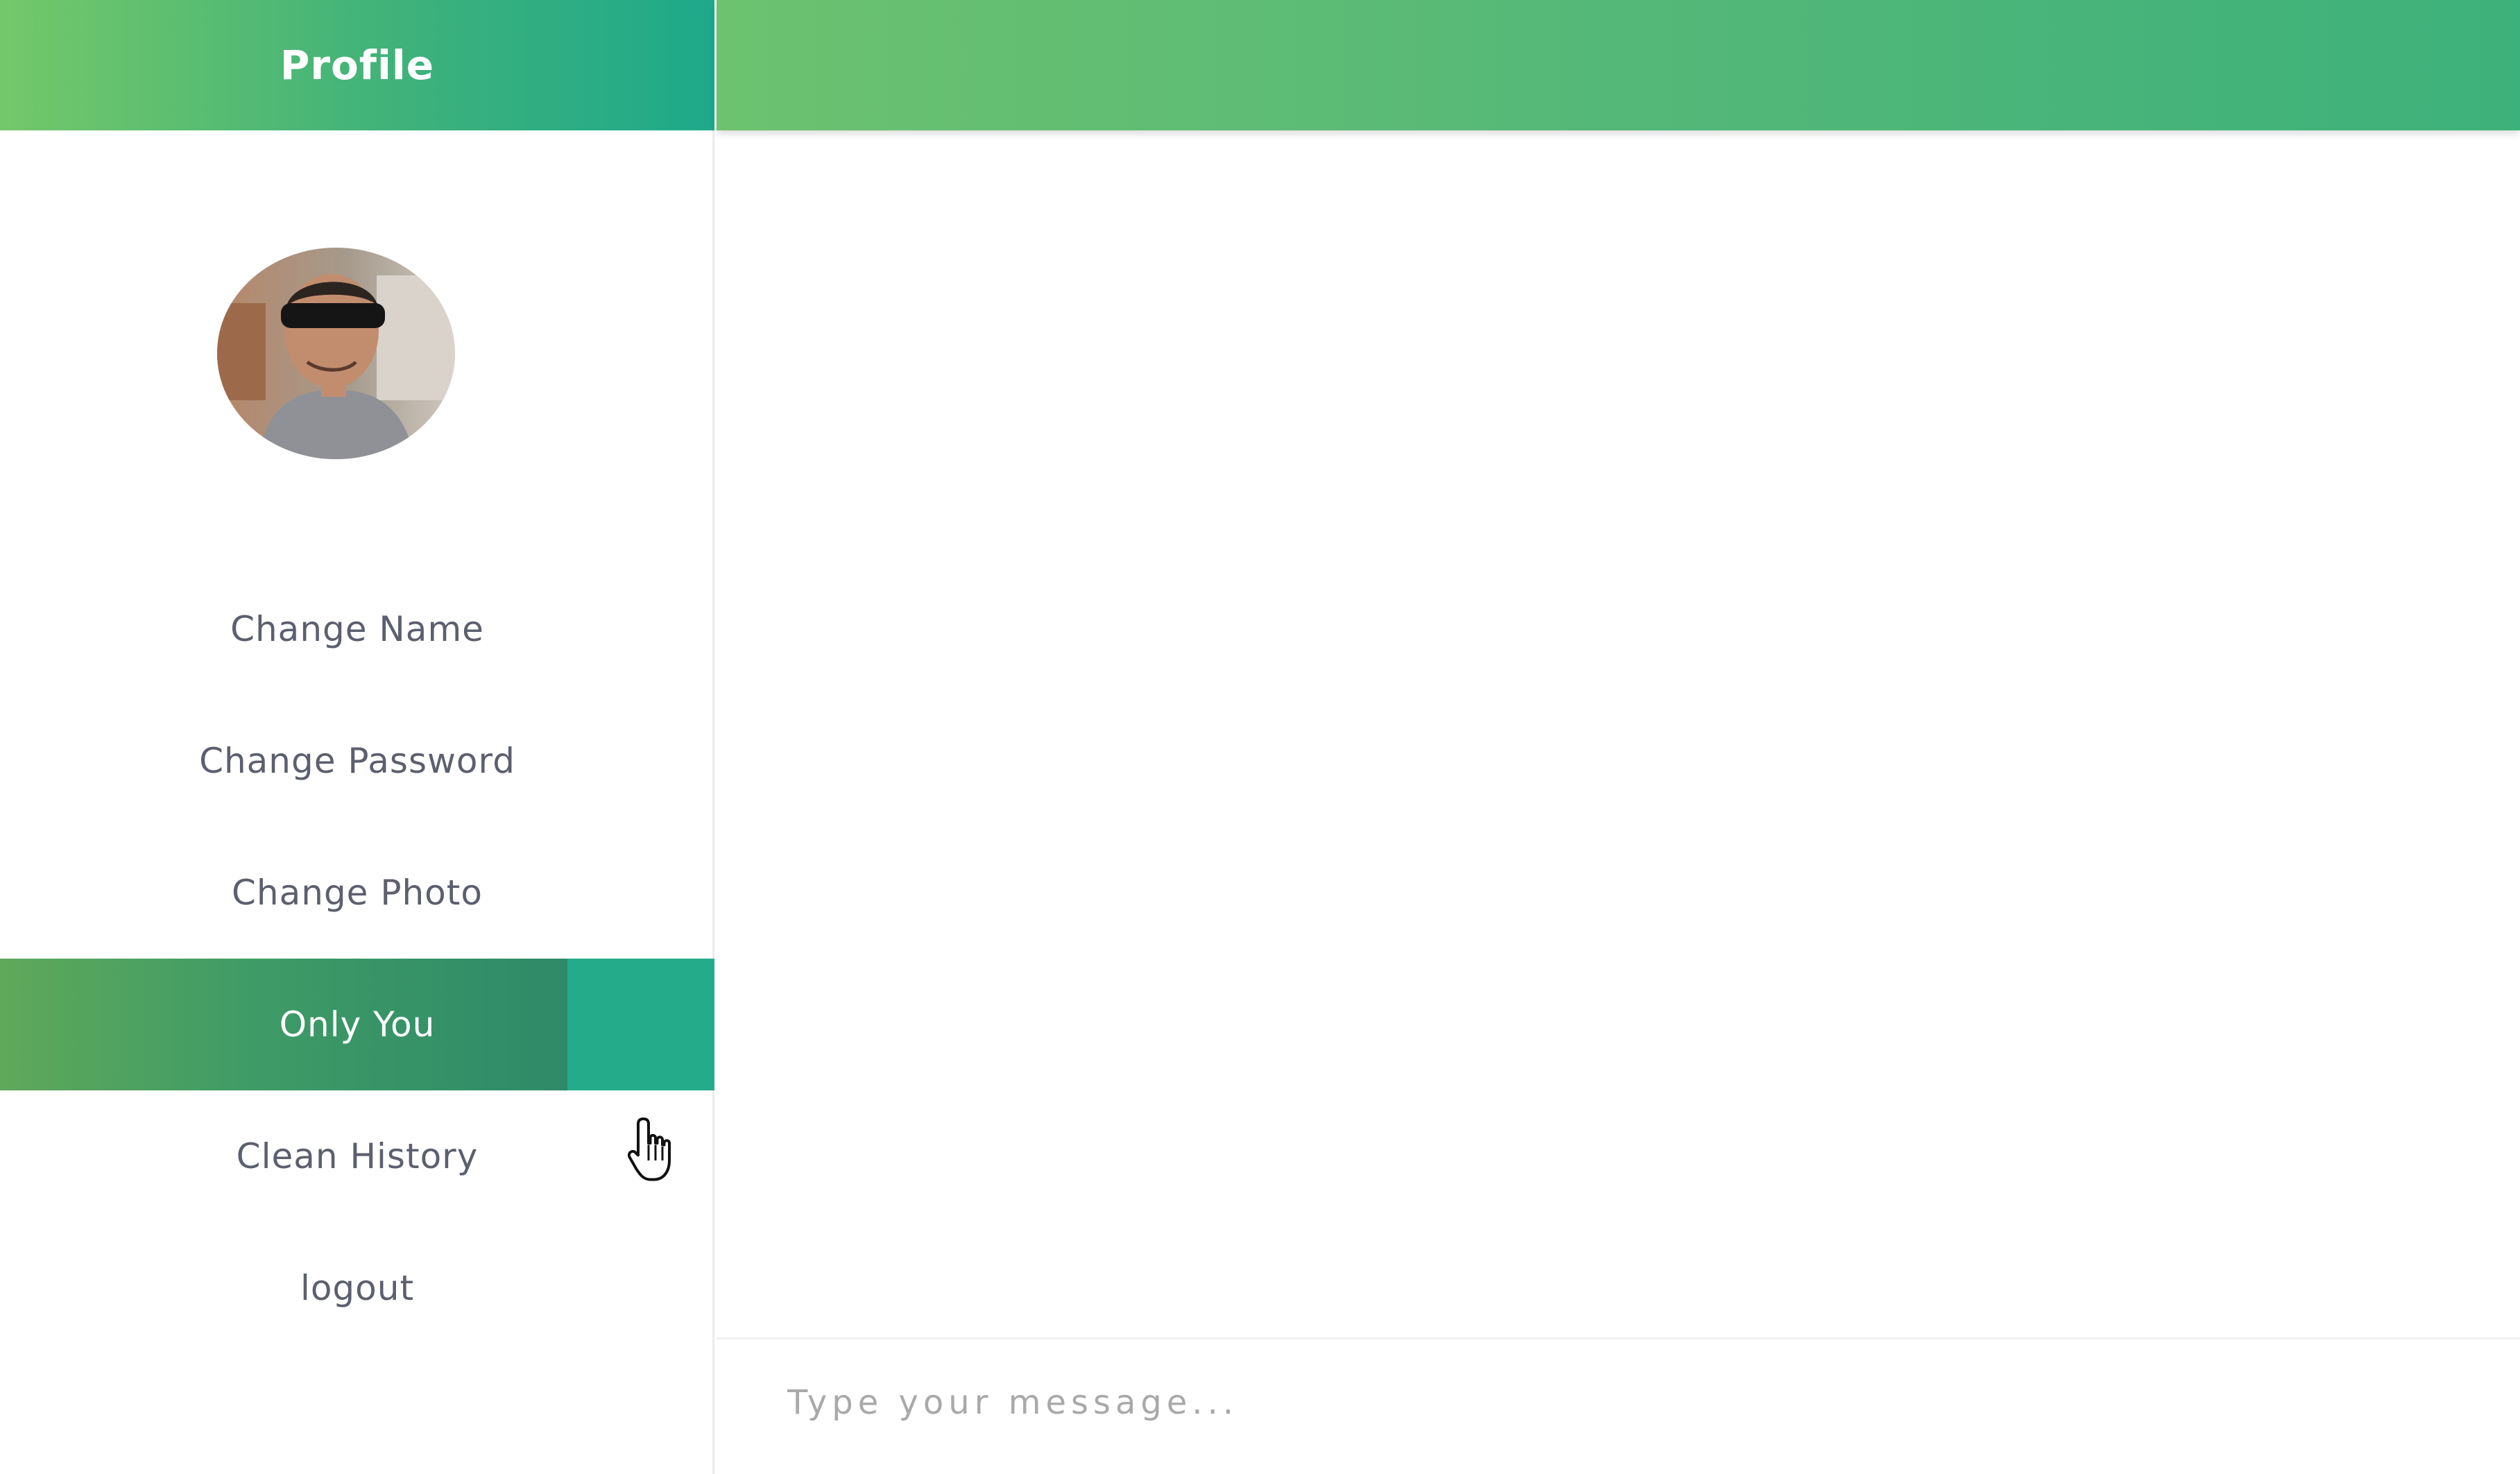 Image resolution: width=2520 pixels, height=1474 pixels. I want to click on chat-header, so click(1618, 65).